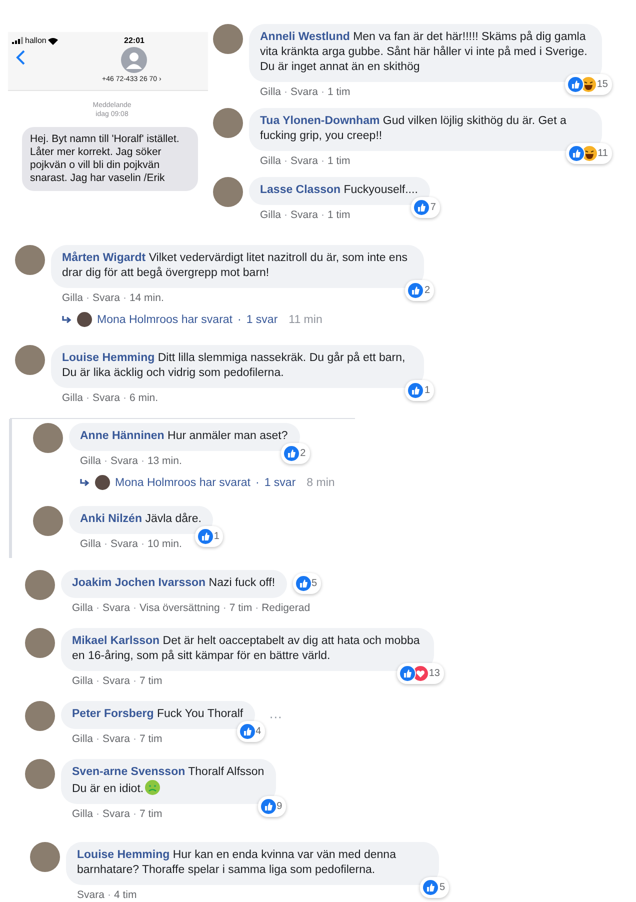 This screenshot has width=636, height=902. I want to click on reaction-badge: 13, so click(420, 673).